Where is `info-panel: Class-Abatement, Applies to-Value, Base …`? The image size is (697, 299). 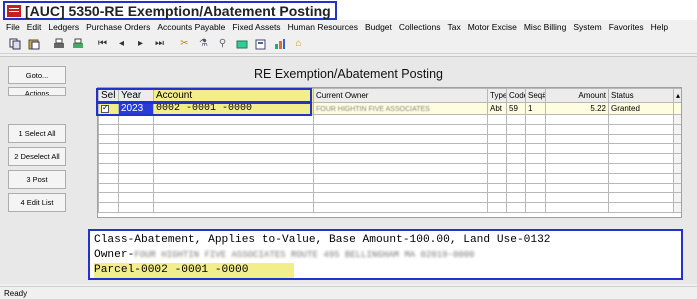
info-panel: Class-Abatement, Applies to-Value, Base … is located at coordinates (385, 254).